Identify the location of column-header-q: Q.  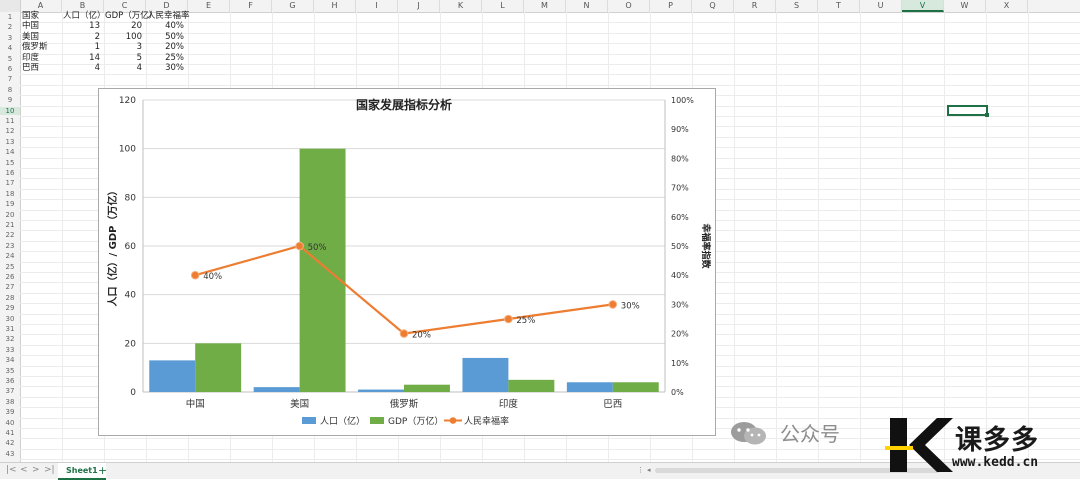
(713, 6).